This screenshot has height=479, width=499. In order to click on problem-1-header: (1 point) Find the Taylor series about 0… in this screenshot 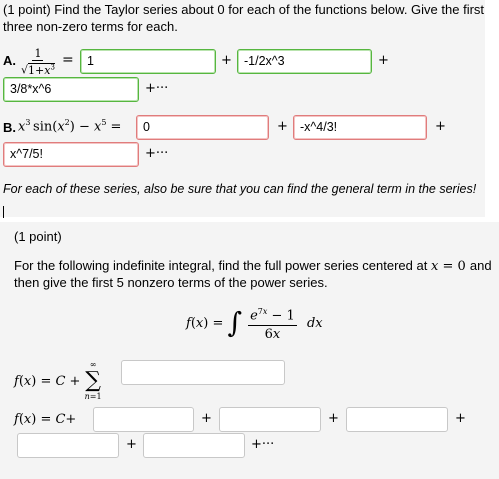, I will do `click(244, 9)`.